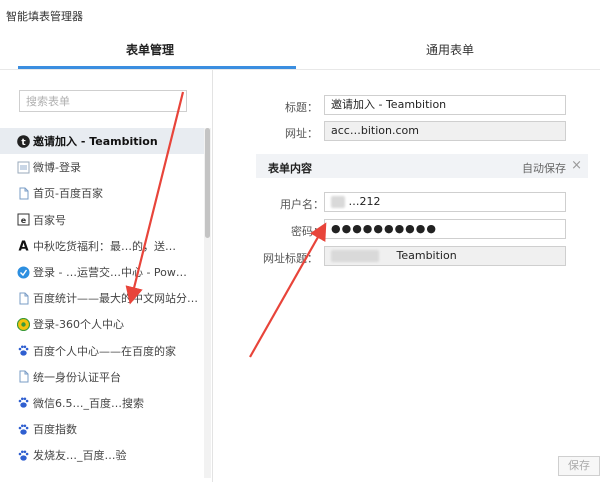  I want to click on password-field-value: ●●●●●●●●●●, so click(384, 228).